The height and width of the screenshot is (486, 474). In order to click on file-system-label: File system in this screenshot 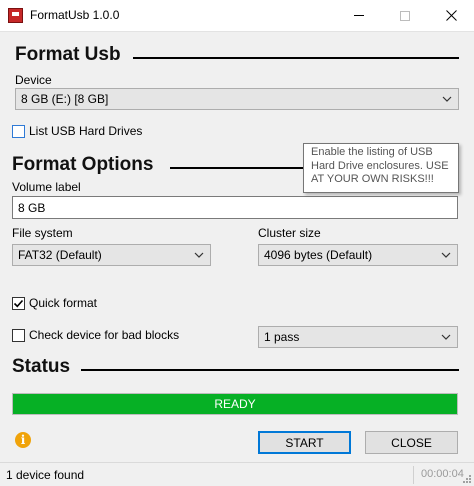, I will do `click(42, 233)`.